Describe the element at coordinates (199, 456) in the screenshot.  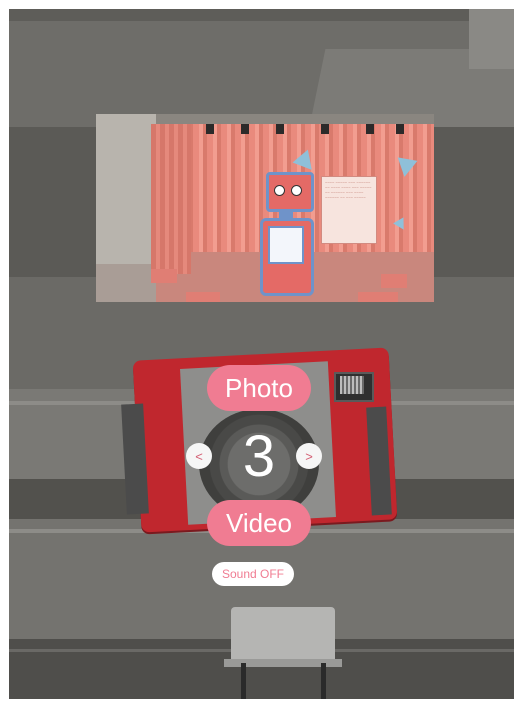
I see `decrease-timer-button: <` at that location.